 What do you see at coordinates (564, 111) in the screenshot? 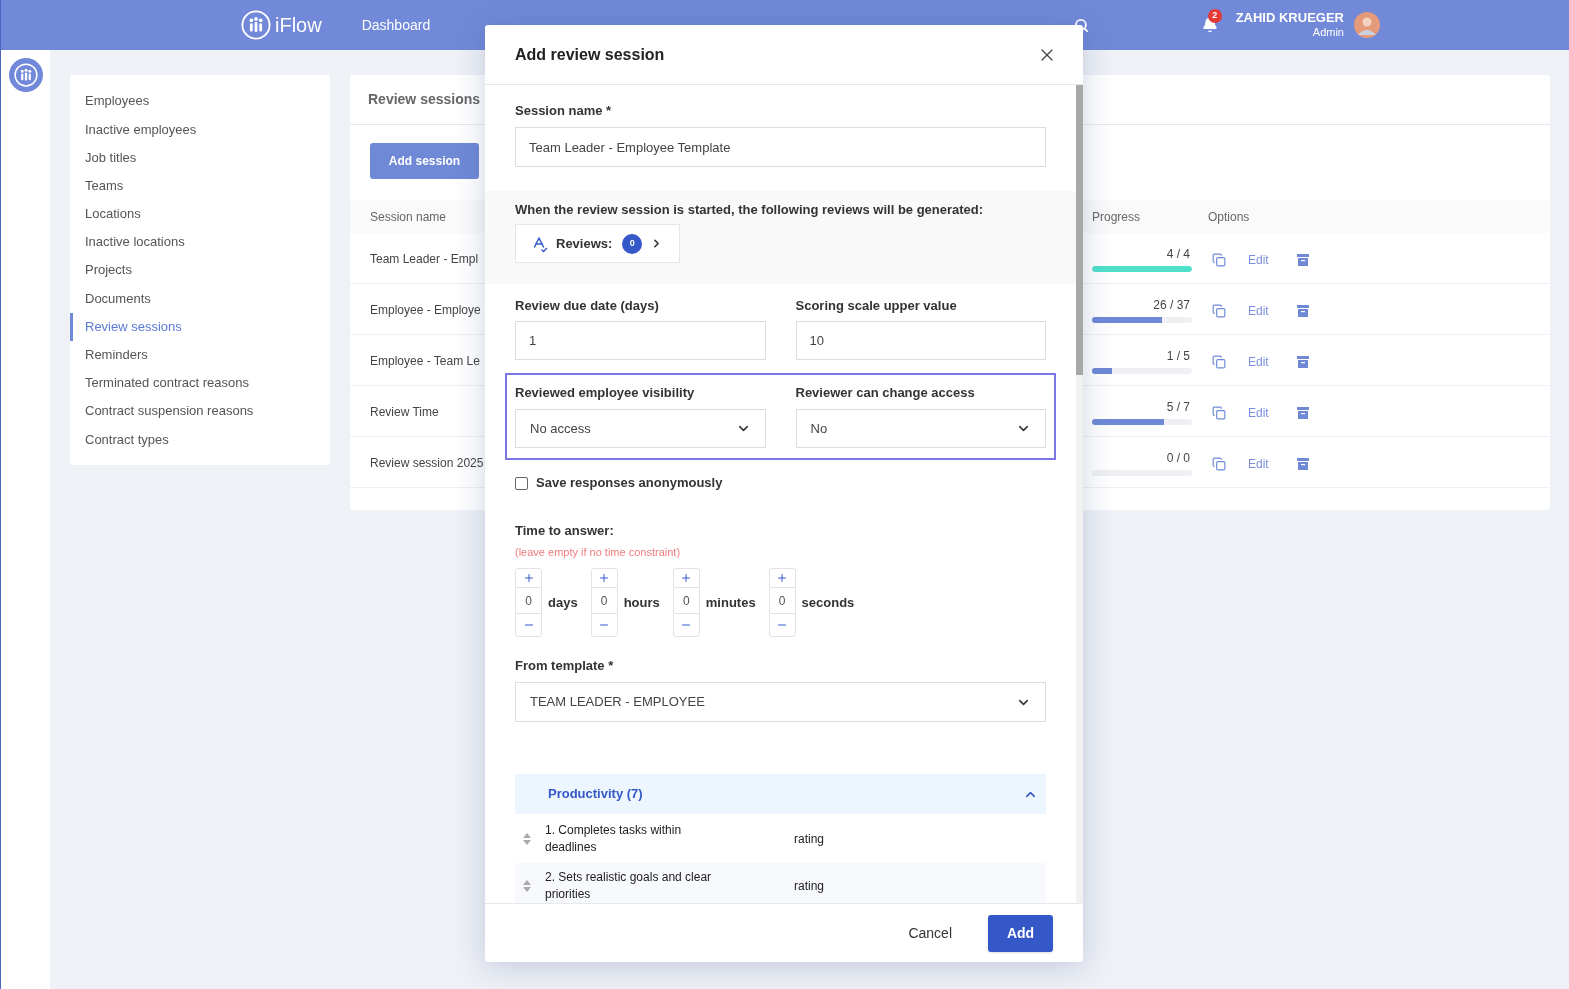
I see `field-label: Session name *` at bounding box center [564, 111].